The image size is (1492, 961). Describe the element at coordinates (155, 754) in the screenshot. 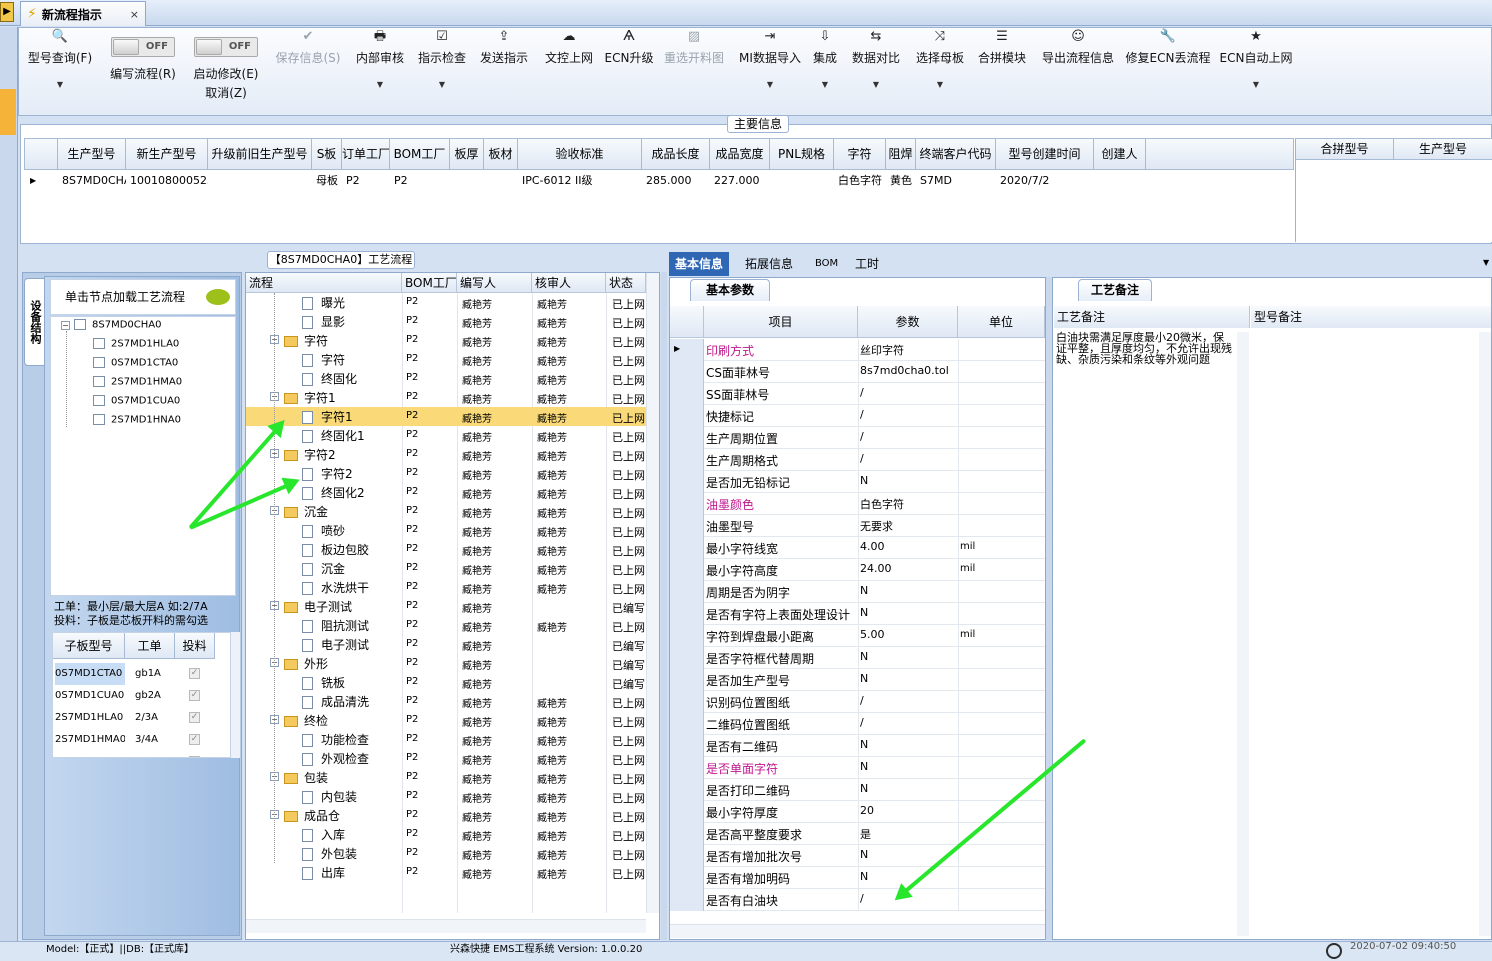

I see `sub-order` at that location.